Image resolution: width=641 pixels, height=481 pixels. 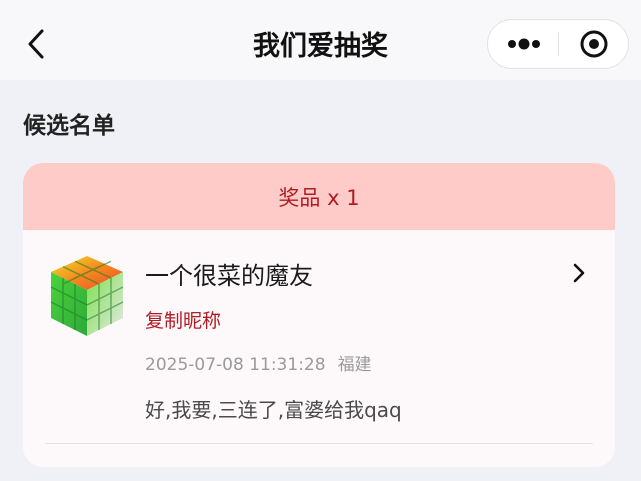 I want to click on section-title: 候选名单, so click(x=69, y=126).